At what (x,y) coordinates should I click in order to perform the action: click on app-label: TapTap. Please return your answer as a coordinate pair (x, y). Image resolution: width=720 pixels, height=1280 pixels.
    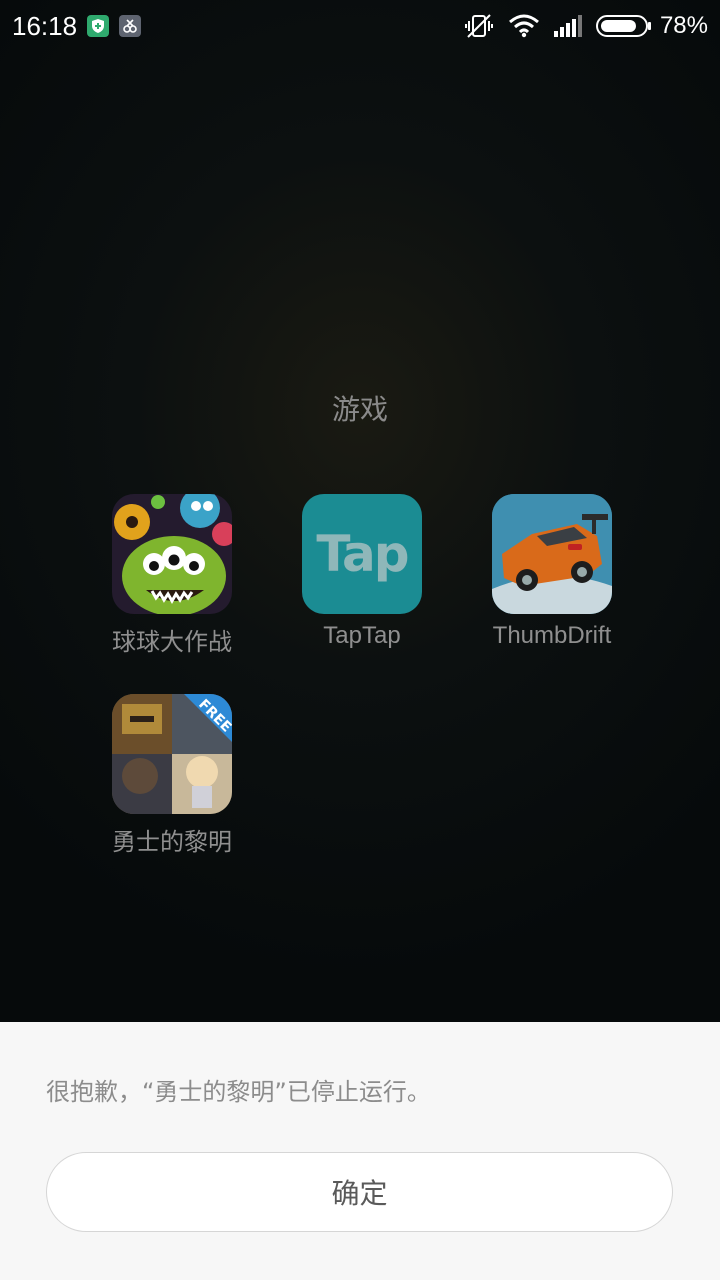
    Looking at the image, I should click on (362, 635).